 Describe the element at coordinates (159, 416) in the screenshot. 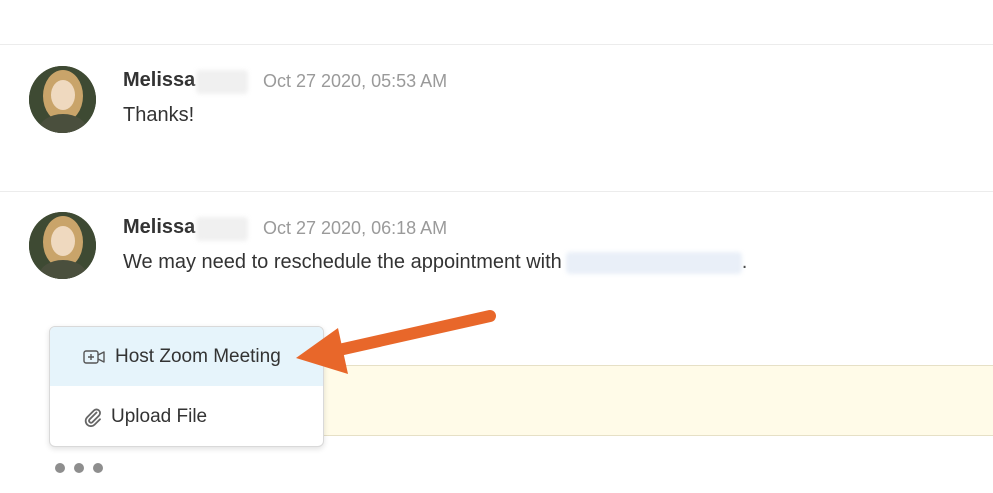

I see `menu-item-label: Upload File` at that location.